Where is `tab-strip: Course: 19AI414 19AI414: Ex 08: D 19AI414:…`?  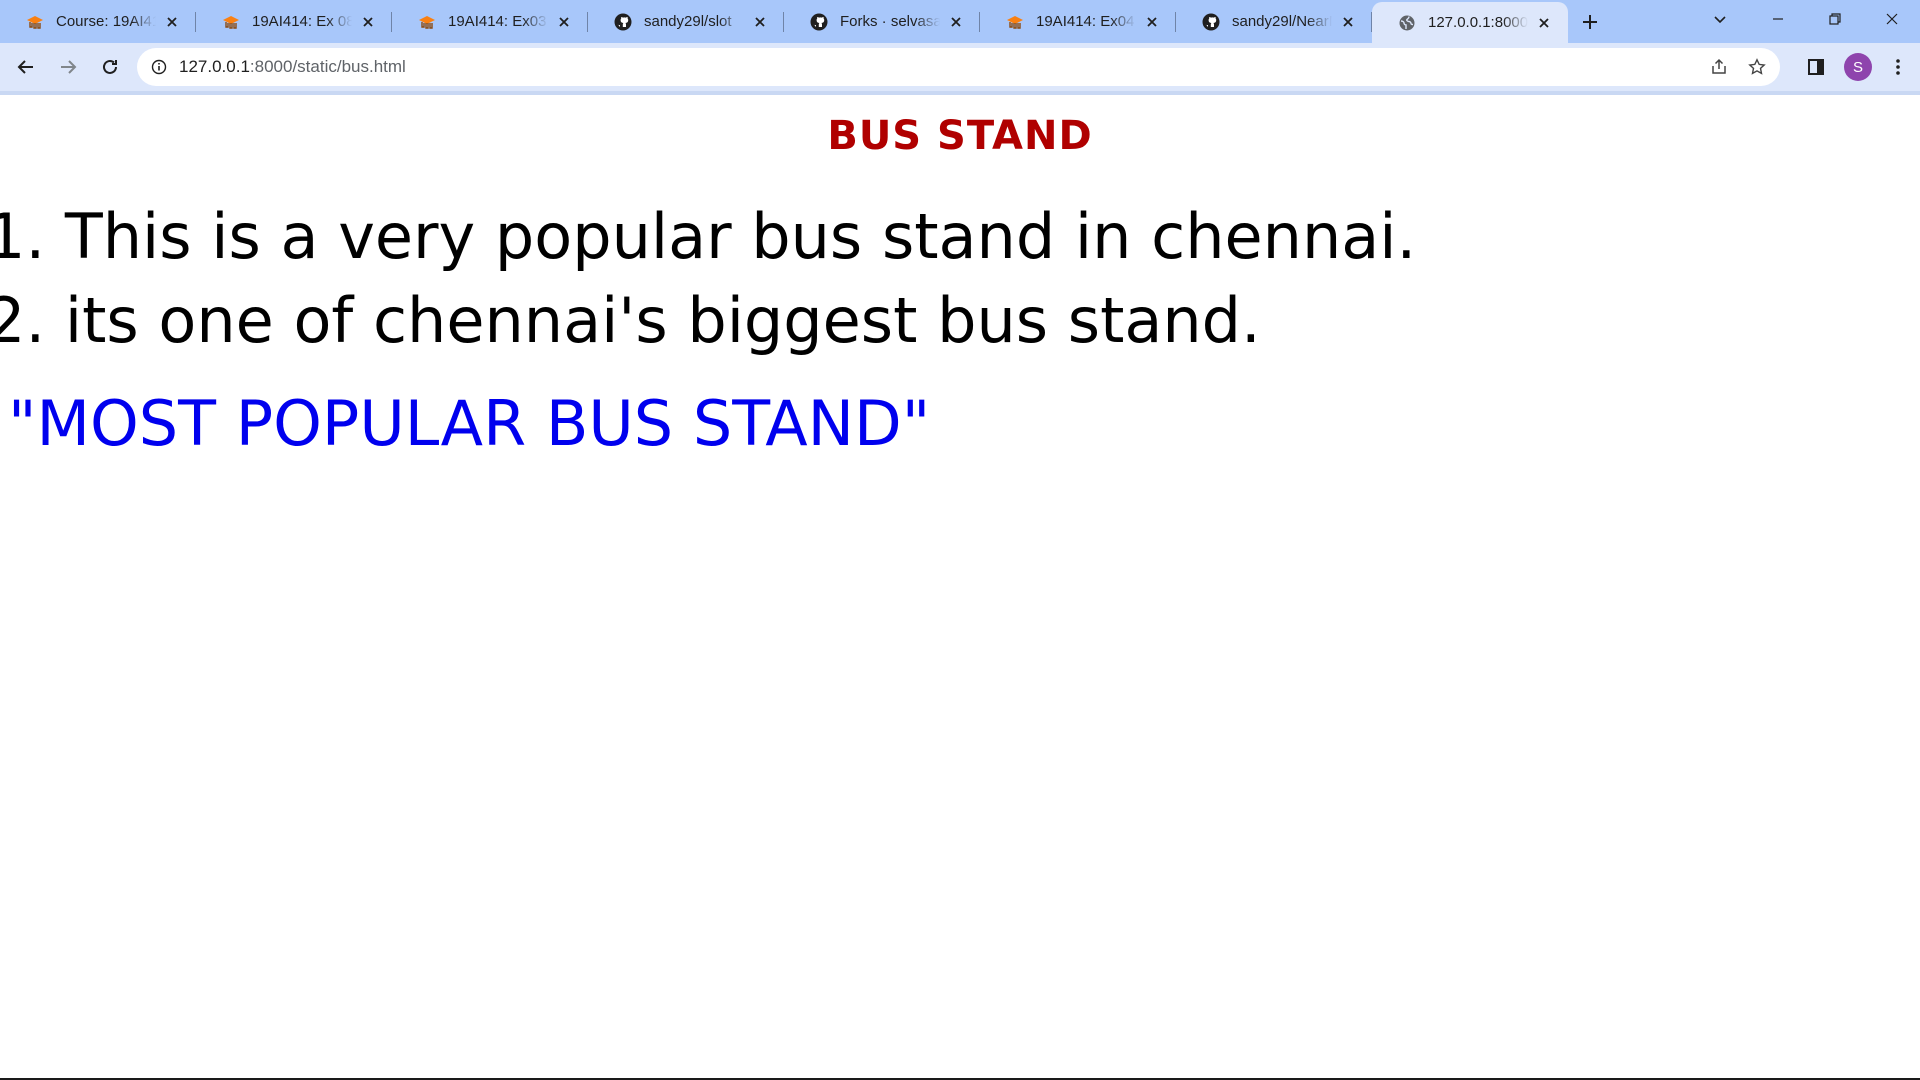
tab-strip: Course: 19AI414 19AI414: Ex 08: D 19AI414:… is located at coordinates (960, 21).